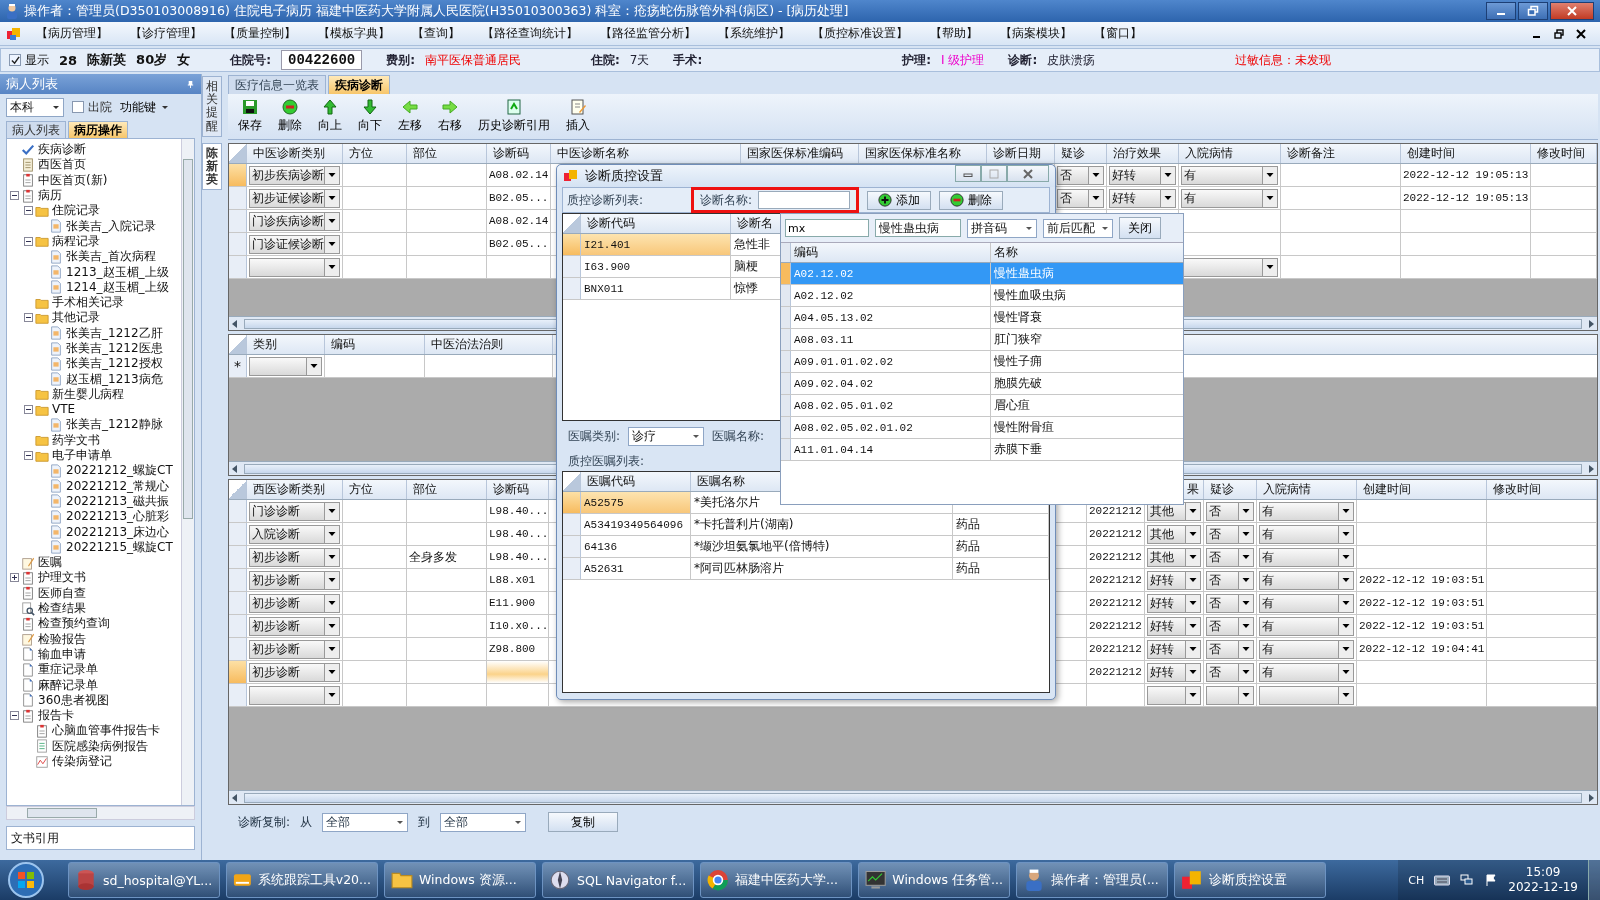  Describe the element at coordinates (607, 244) in the screenshot. I see `table-cell: I21.401` at that location.